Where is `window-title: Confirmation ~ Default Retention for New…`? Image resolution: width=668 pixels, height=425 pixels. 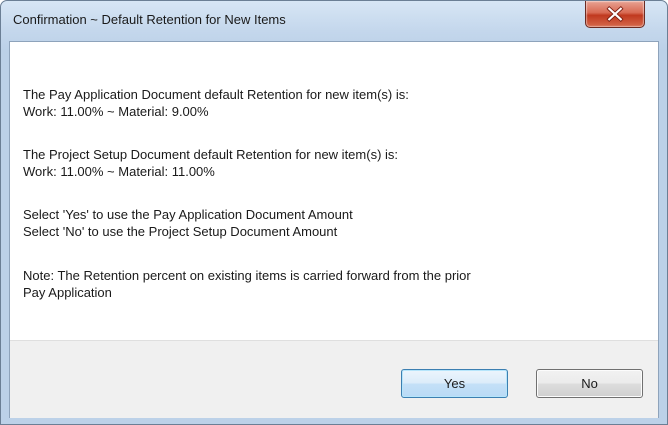 window-title: Confirmation ~ Default Retention for New… is located at coordinates (149, 19).